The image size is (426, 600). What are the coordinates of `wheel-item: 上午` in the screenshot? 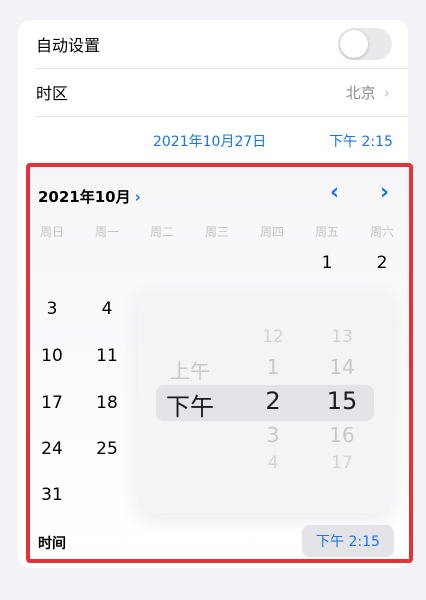 It's located at (190, 369).